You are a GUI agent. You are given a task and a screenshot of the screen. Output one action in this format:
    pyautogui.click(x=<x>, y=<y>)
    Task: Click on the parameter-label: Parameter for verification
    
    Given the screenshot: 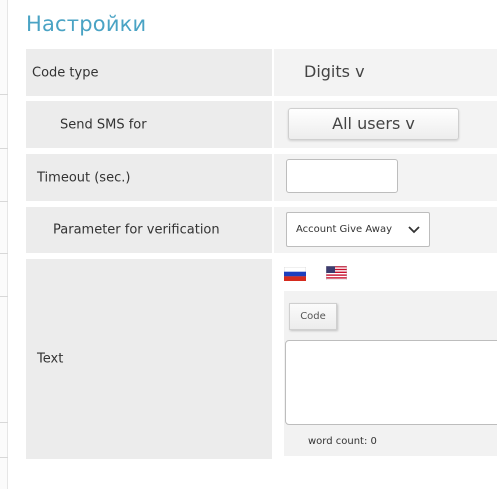 What is the action you would take?
    pyautogui.click(x=149, y=230)
    